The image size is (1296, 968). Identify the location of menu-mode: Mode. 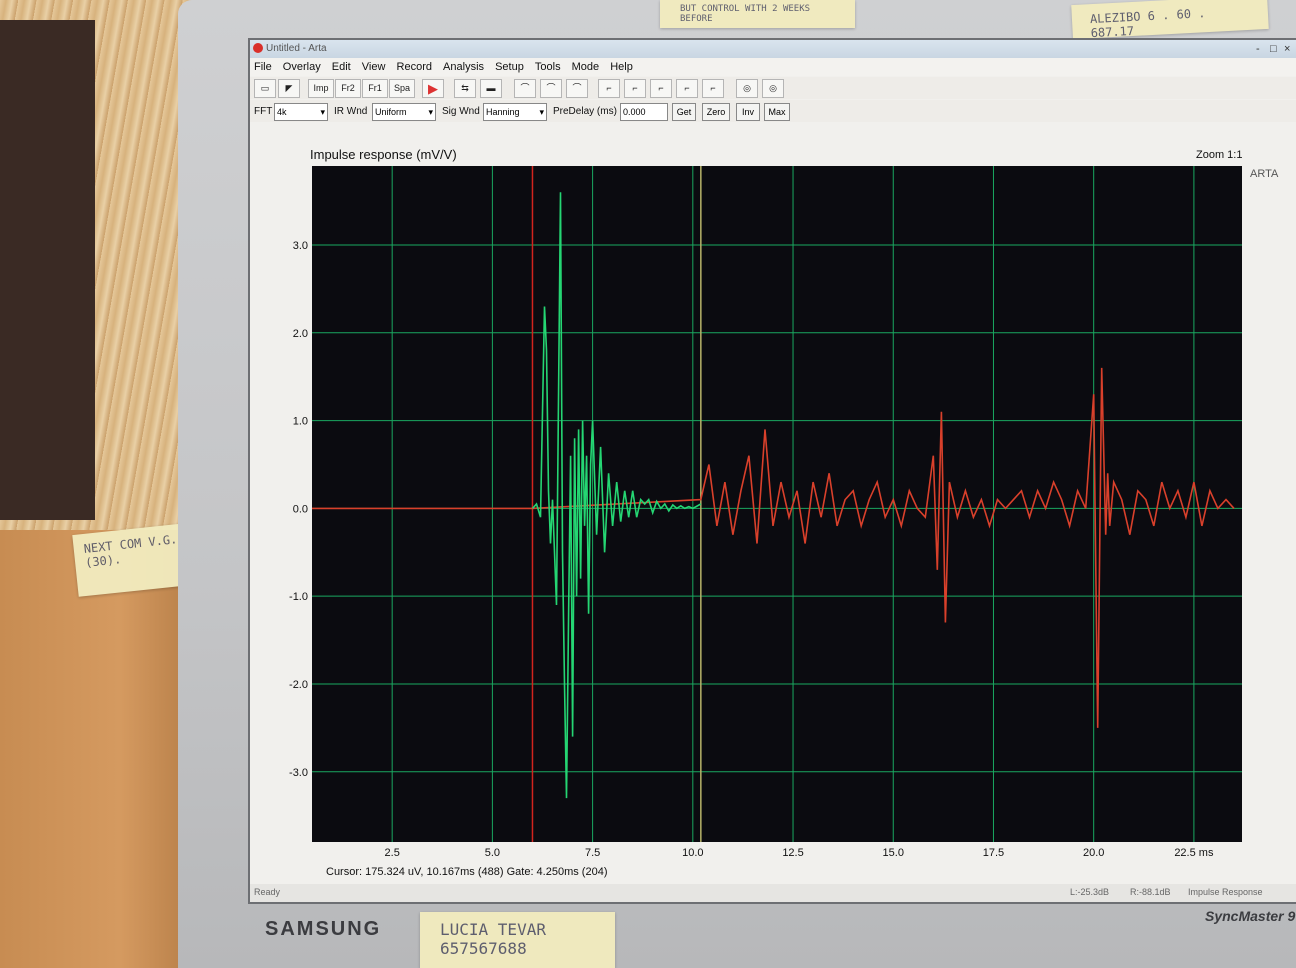
(586, 67).